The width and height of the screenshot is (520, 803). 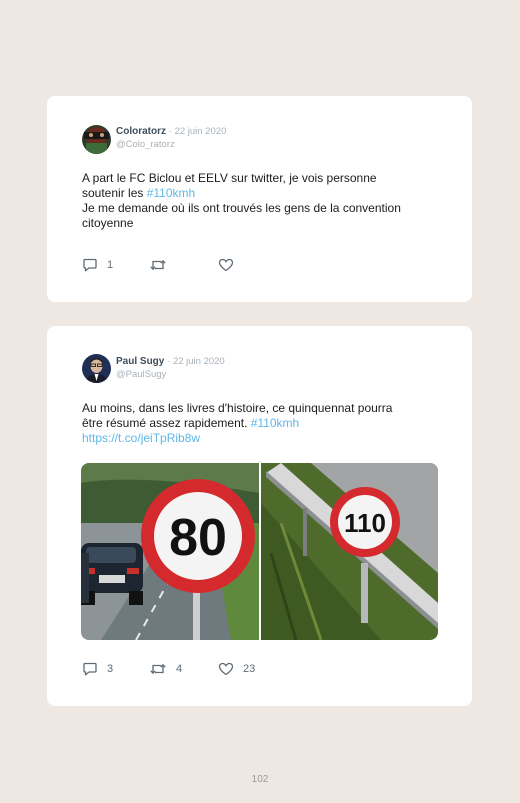 I want to click on tweet-text-fragment: être résumé assez rapidement., so click(x=166, y=423).